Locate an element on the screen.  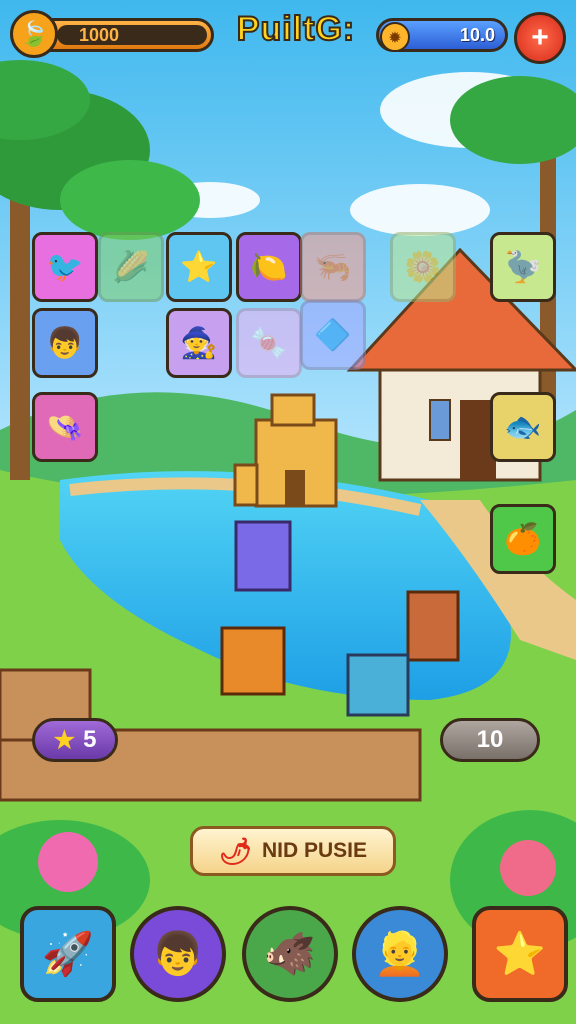
tile-orange-face: 🍊 is located at coordinates (523, 539).